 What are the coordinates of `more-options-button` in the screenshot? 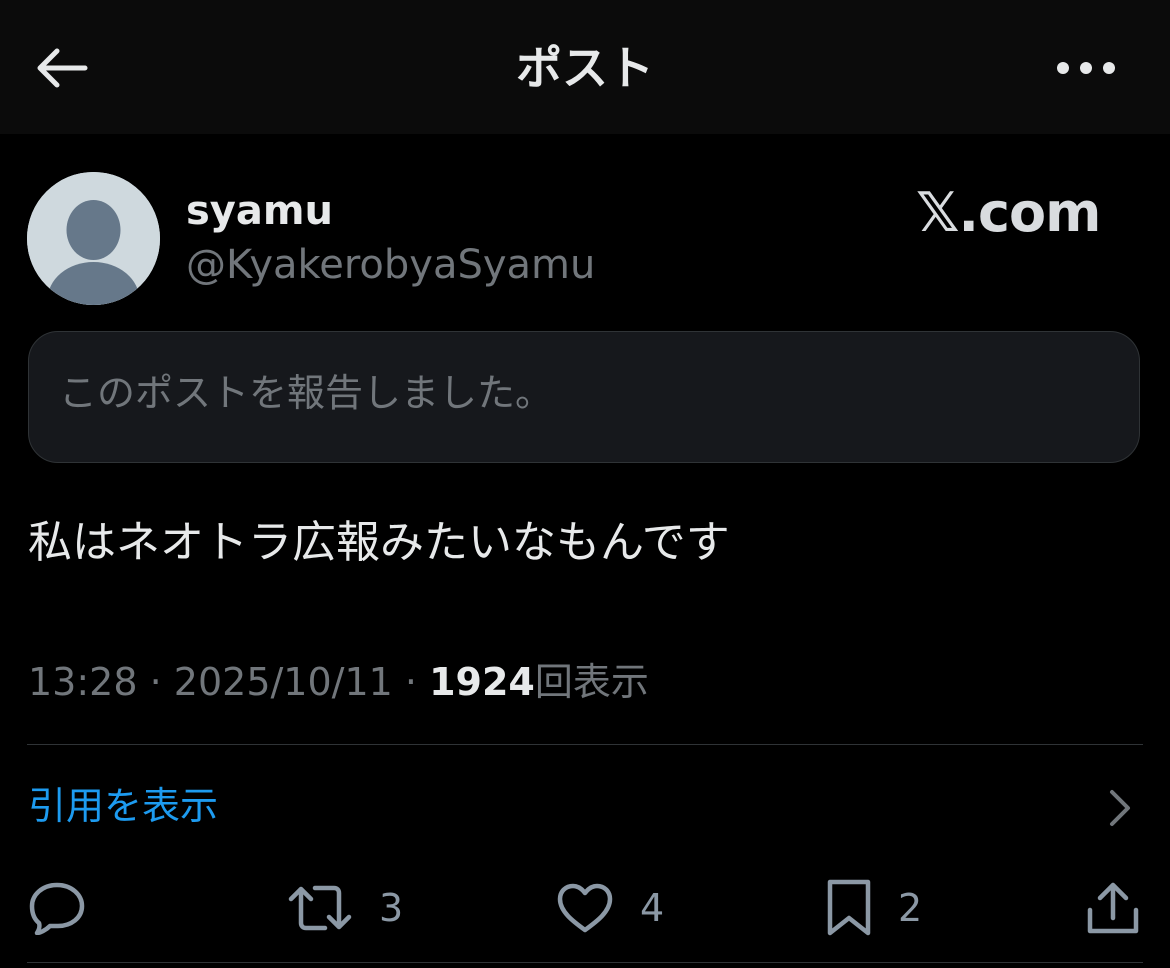 It's located at (1086, 68).